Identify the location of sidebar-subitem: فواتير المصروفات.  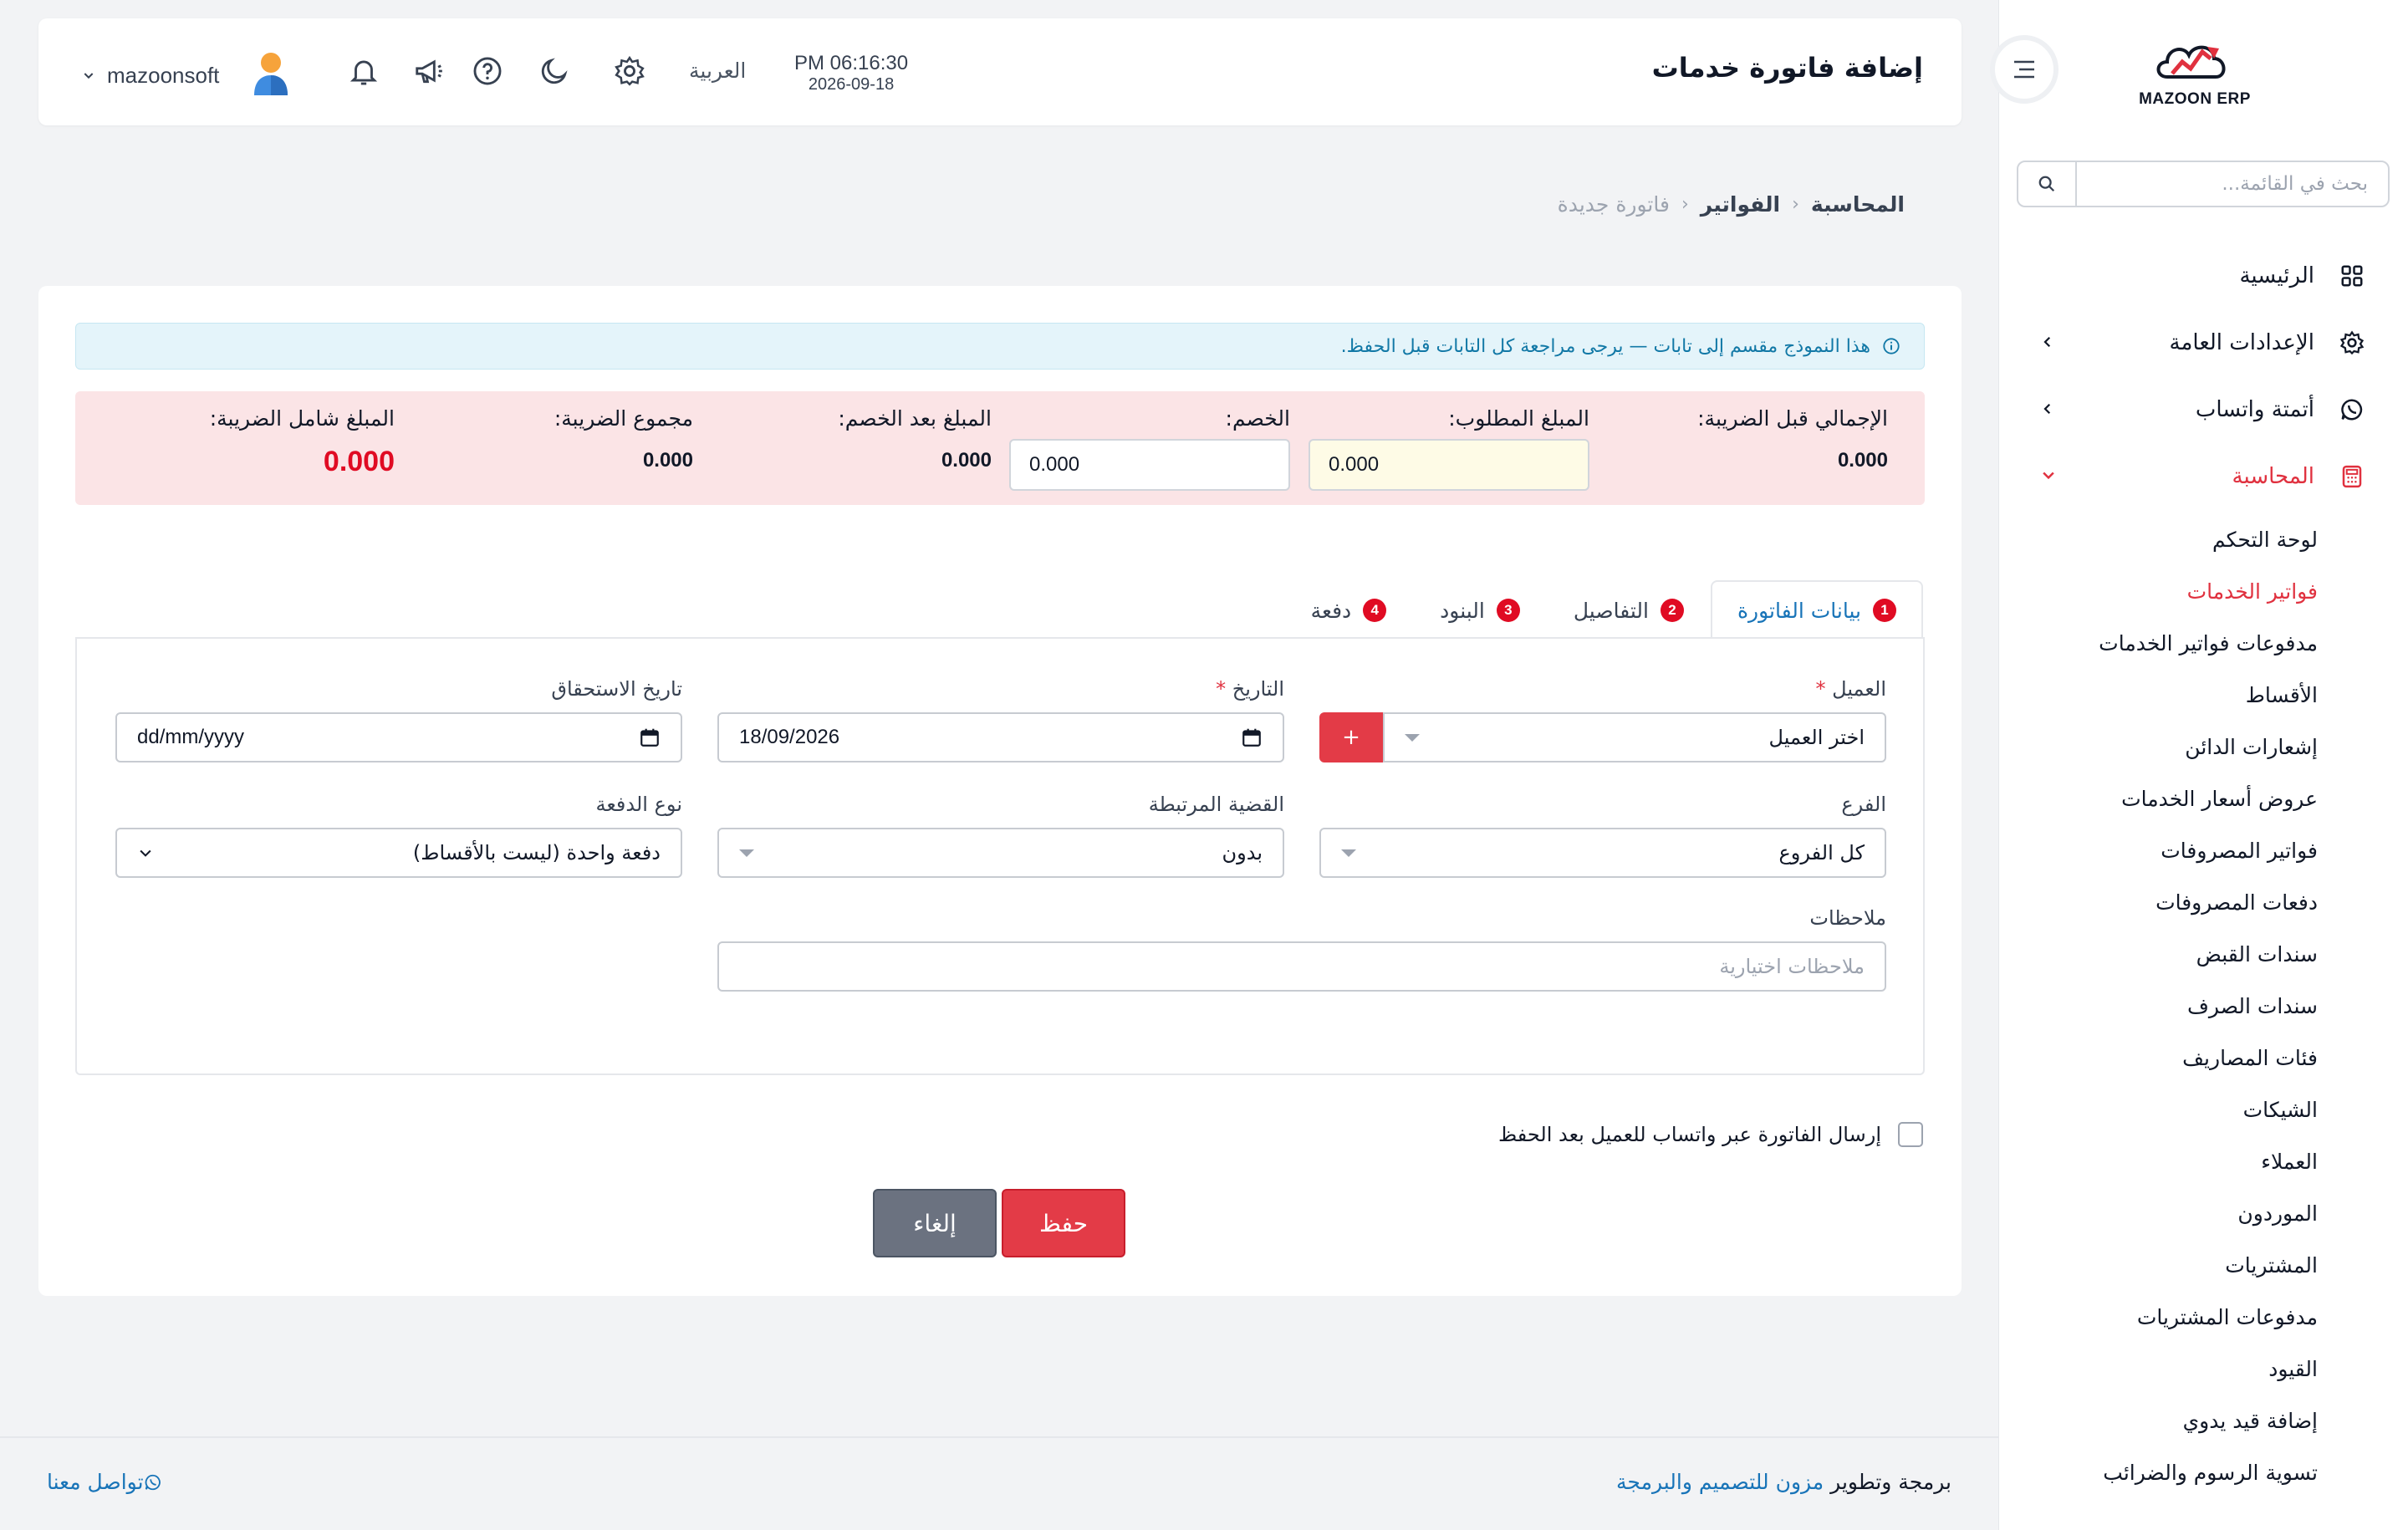
(2203, 850).